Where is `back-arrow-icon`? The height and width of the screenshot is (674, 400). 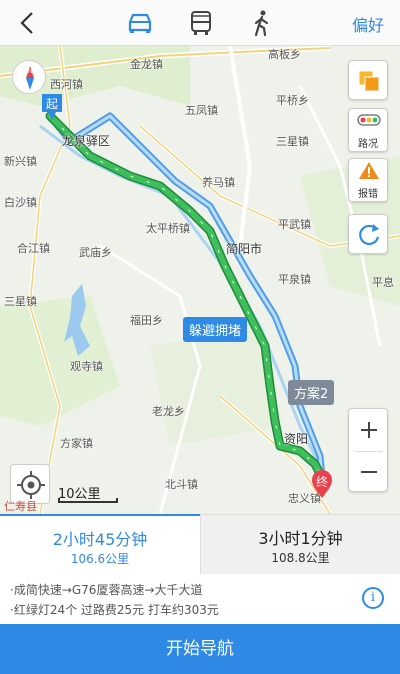 back-arrow-icon is located at coordinates (28, 23).